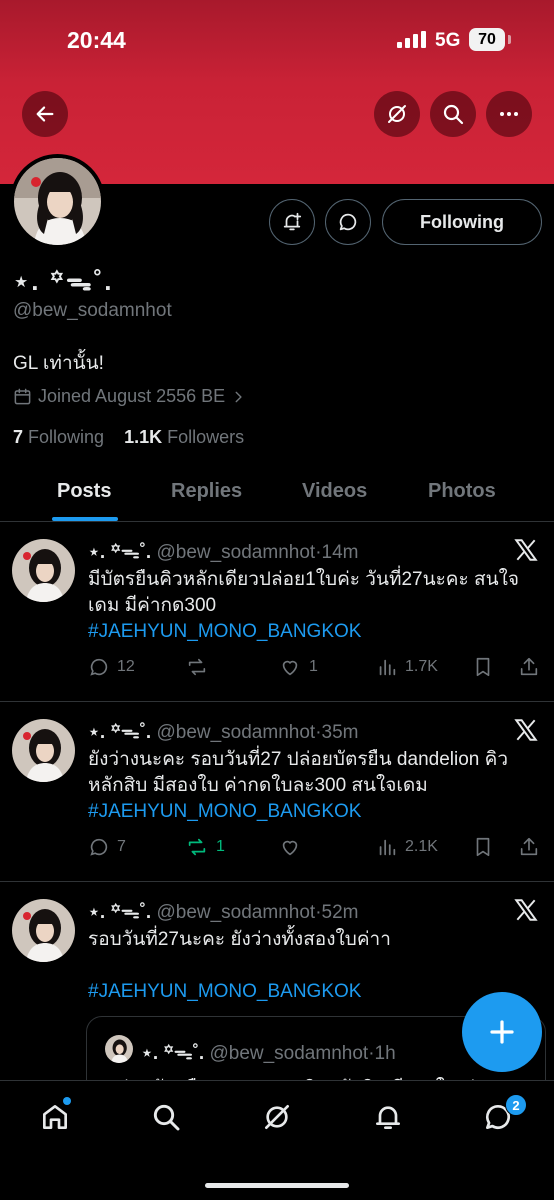 This screenshot has width=554, height=1200. What do you see at coordinates (18, 437) in the screenshot?
I see `following-count: 7` at bounding box center [18, 437].